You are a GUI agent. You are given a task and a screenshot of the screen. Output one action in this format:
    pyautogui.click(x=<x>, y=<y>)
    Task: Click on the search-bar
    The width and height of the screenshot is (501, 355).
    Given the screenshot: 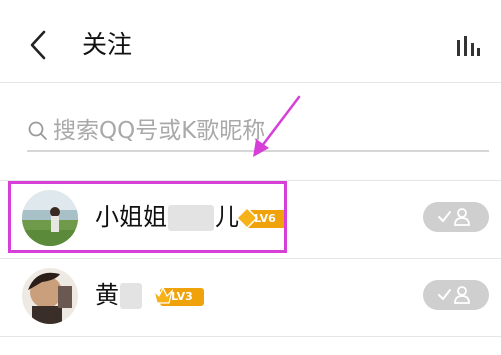 What is the action you would take?
    pyautogui.click(x=258, y=132)
    